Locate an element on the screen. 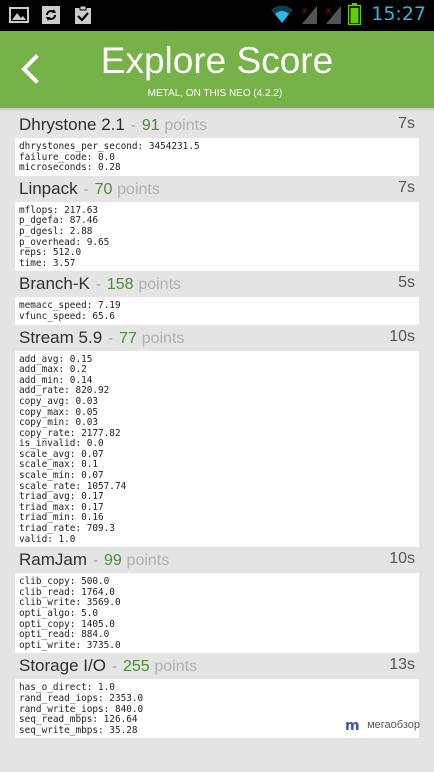  clock: 15:27 is located at coordinates (398, 14).